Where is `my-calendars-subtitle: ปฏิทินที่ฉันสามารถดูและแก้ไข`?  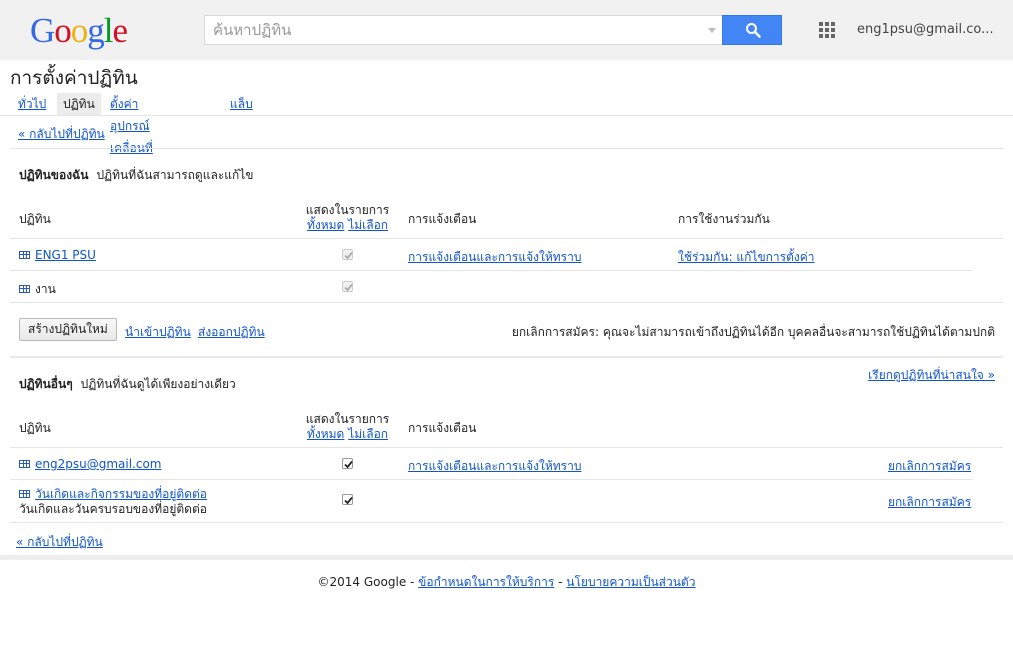 my-calendars-subtitle: ปฏิทินที่ฉันสามารถดูและแก้ไข is located at coordinates (175, 175).